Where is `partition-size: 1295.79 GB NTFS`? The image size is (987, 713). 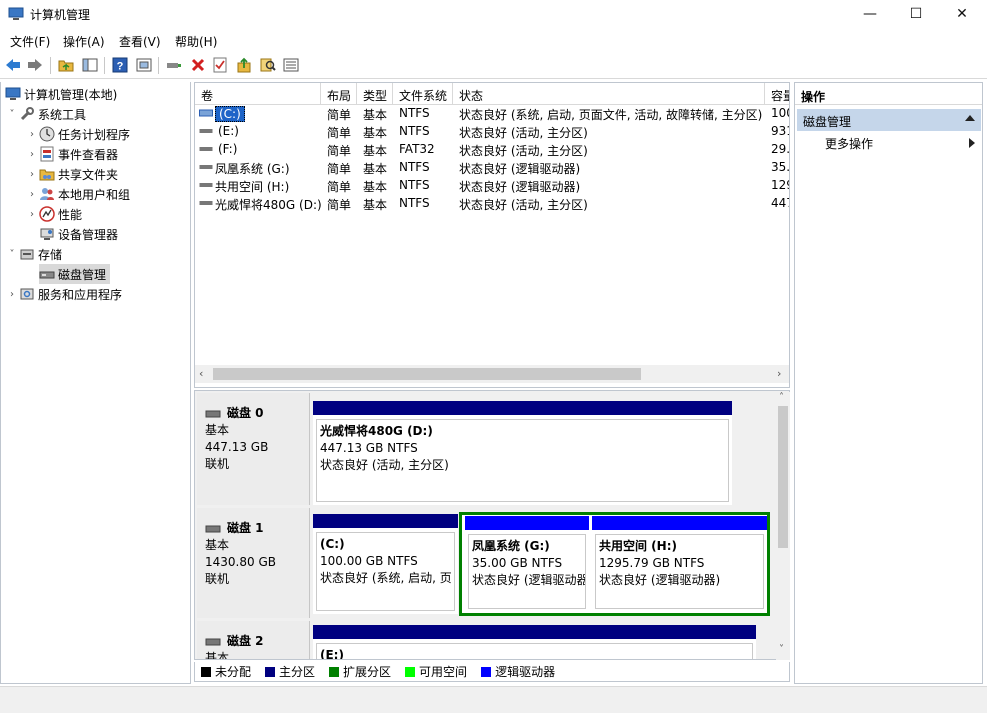 partition-size: 1295.79 GB NTFS is located at coordinates (652, 563).